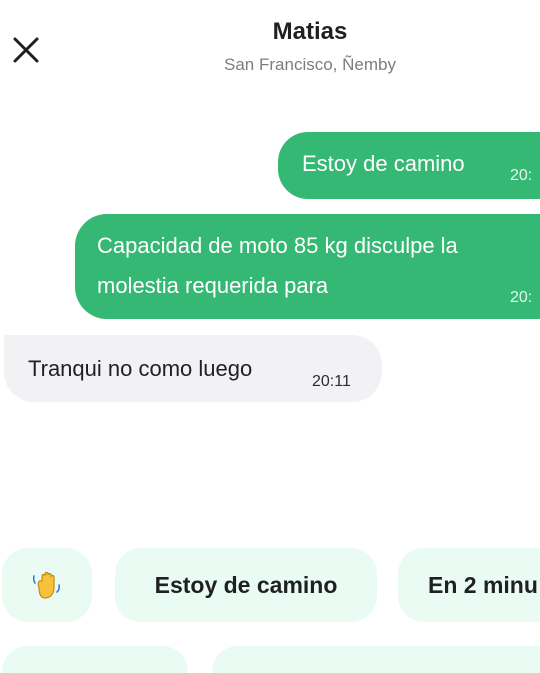  I want to click on message-text: Estoy de camino, so click(383, 163).